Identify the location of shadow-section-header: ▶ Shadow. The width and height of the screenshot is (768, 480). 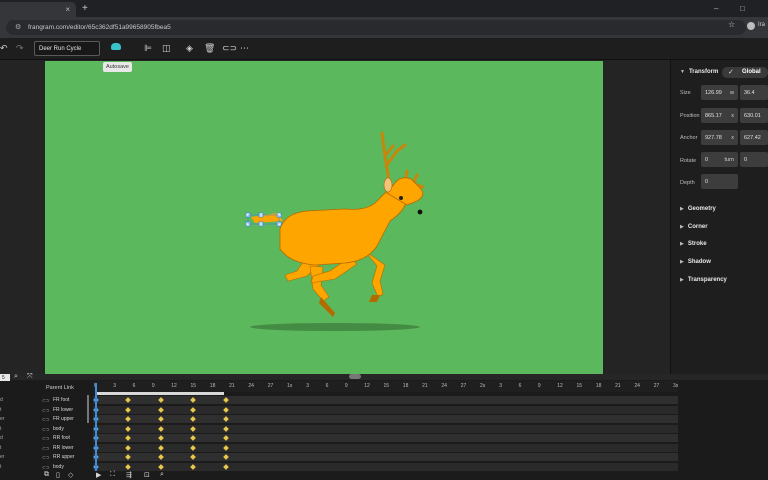
(695, 262).